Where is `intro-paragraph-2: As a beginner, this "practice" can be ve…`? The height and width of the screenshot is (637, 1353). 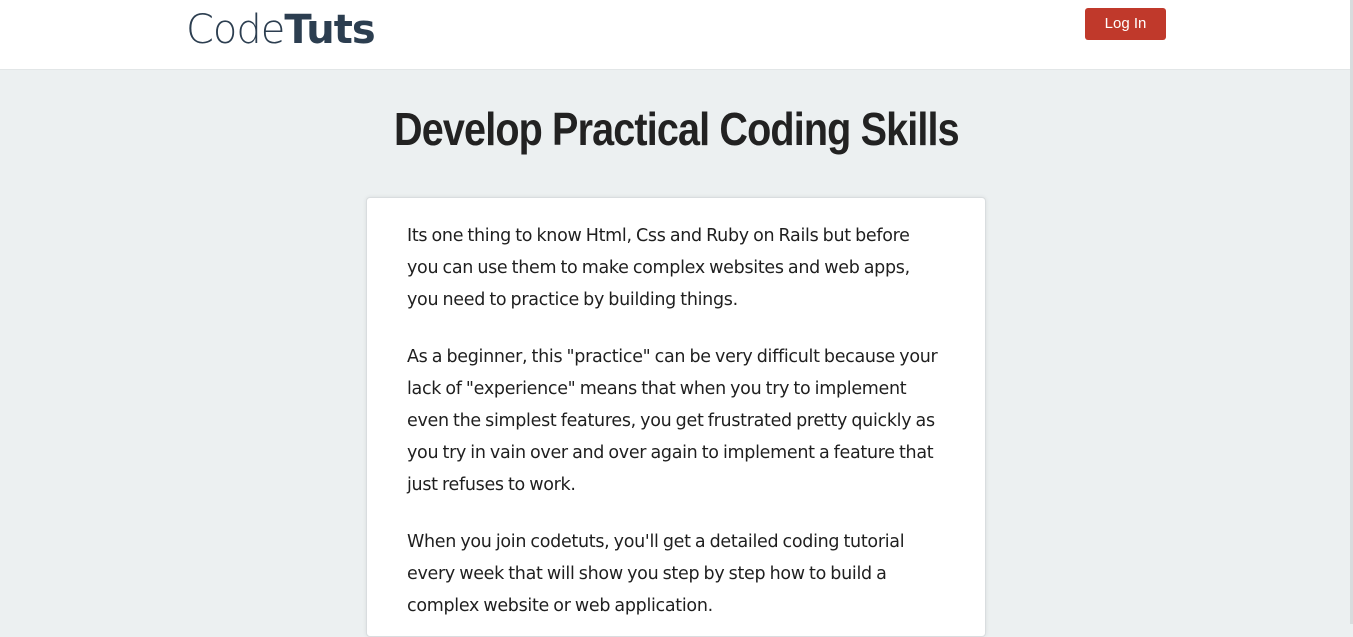 intro-paragraph-2: As a beginner, this "practice" can be ve… is located at coordinates (672, 421).